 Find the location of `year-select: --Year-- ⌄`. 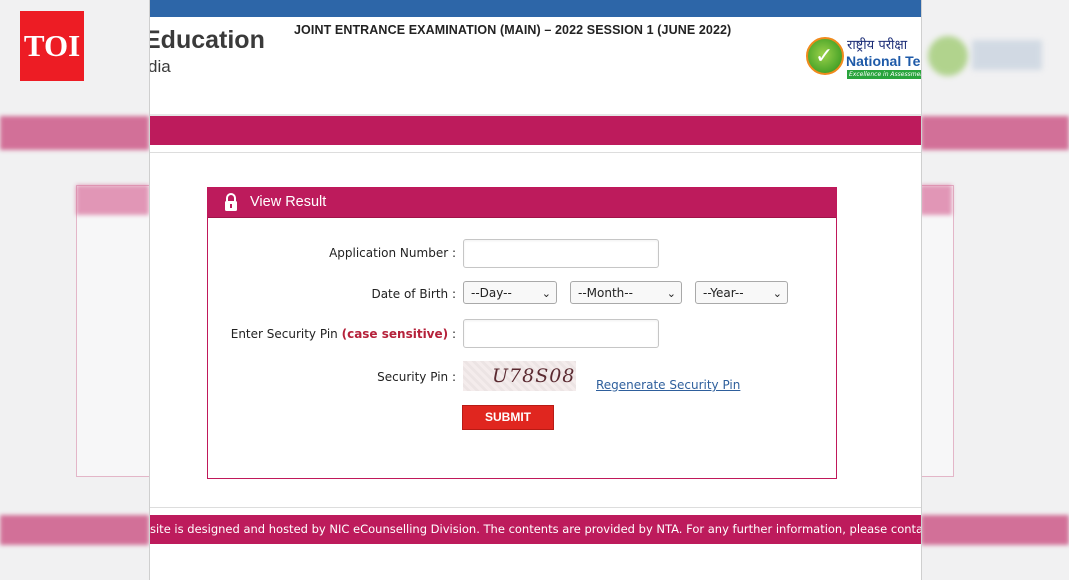

year-select: --Year-- ⌄ is located at coordinates (741, 292).